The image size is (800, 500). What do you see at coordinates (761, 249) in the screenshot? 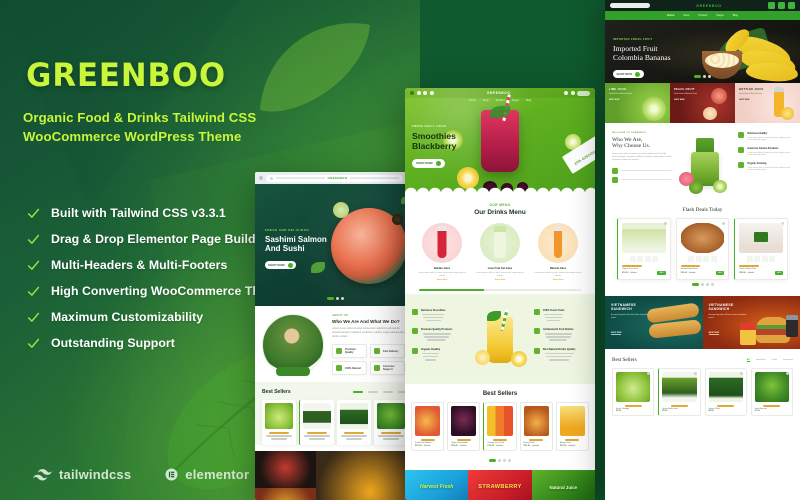
I see `deal-card: Fresh Chicken Pack $22.00 $30.00 SALE` at bounding box center [761, 249].